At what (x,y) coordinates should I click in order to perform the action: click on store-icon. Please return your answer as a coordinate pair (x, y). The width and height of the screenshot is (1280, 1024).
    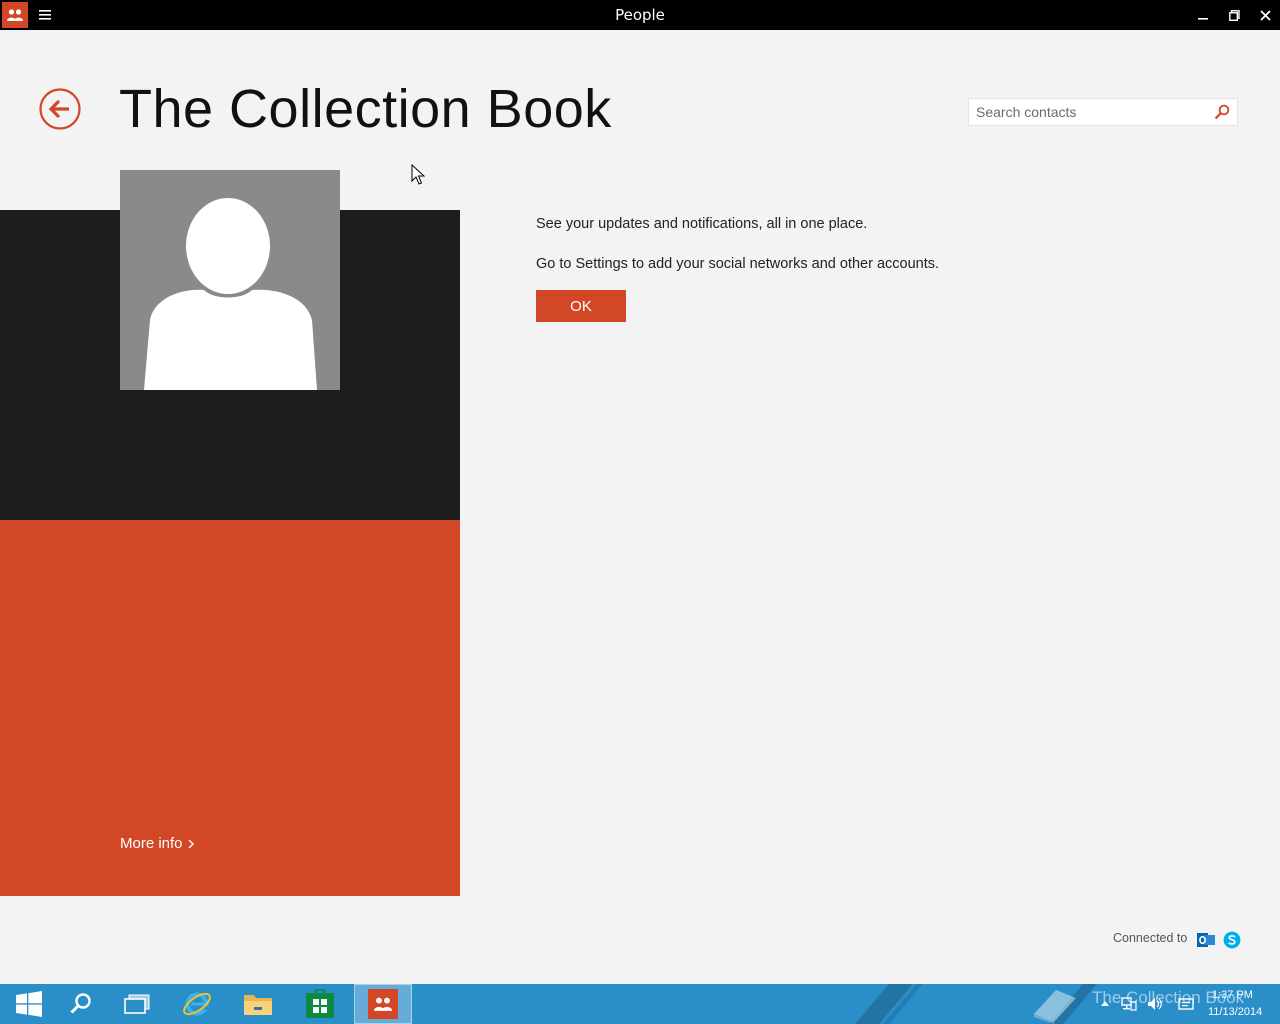
    Looking at the image, I should click on (320, 1003).